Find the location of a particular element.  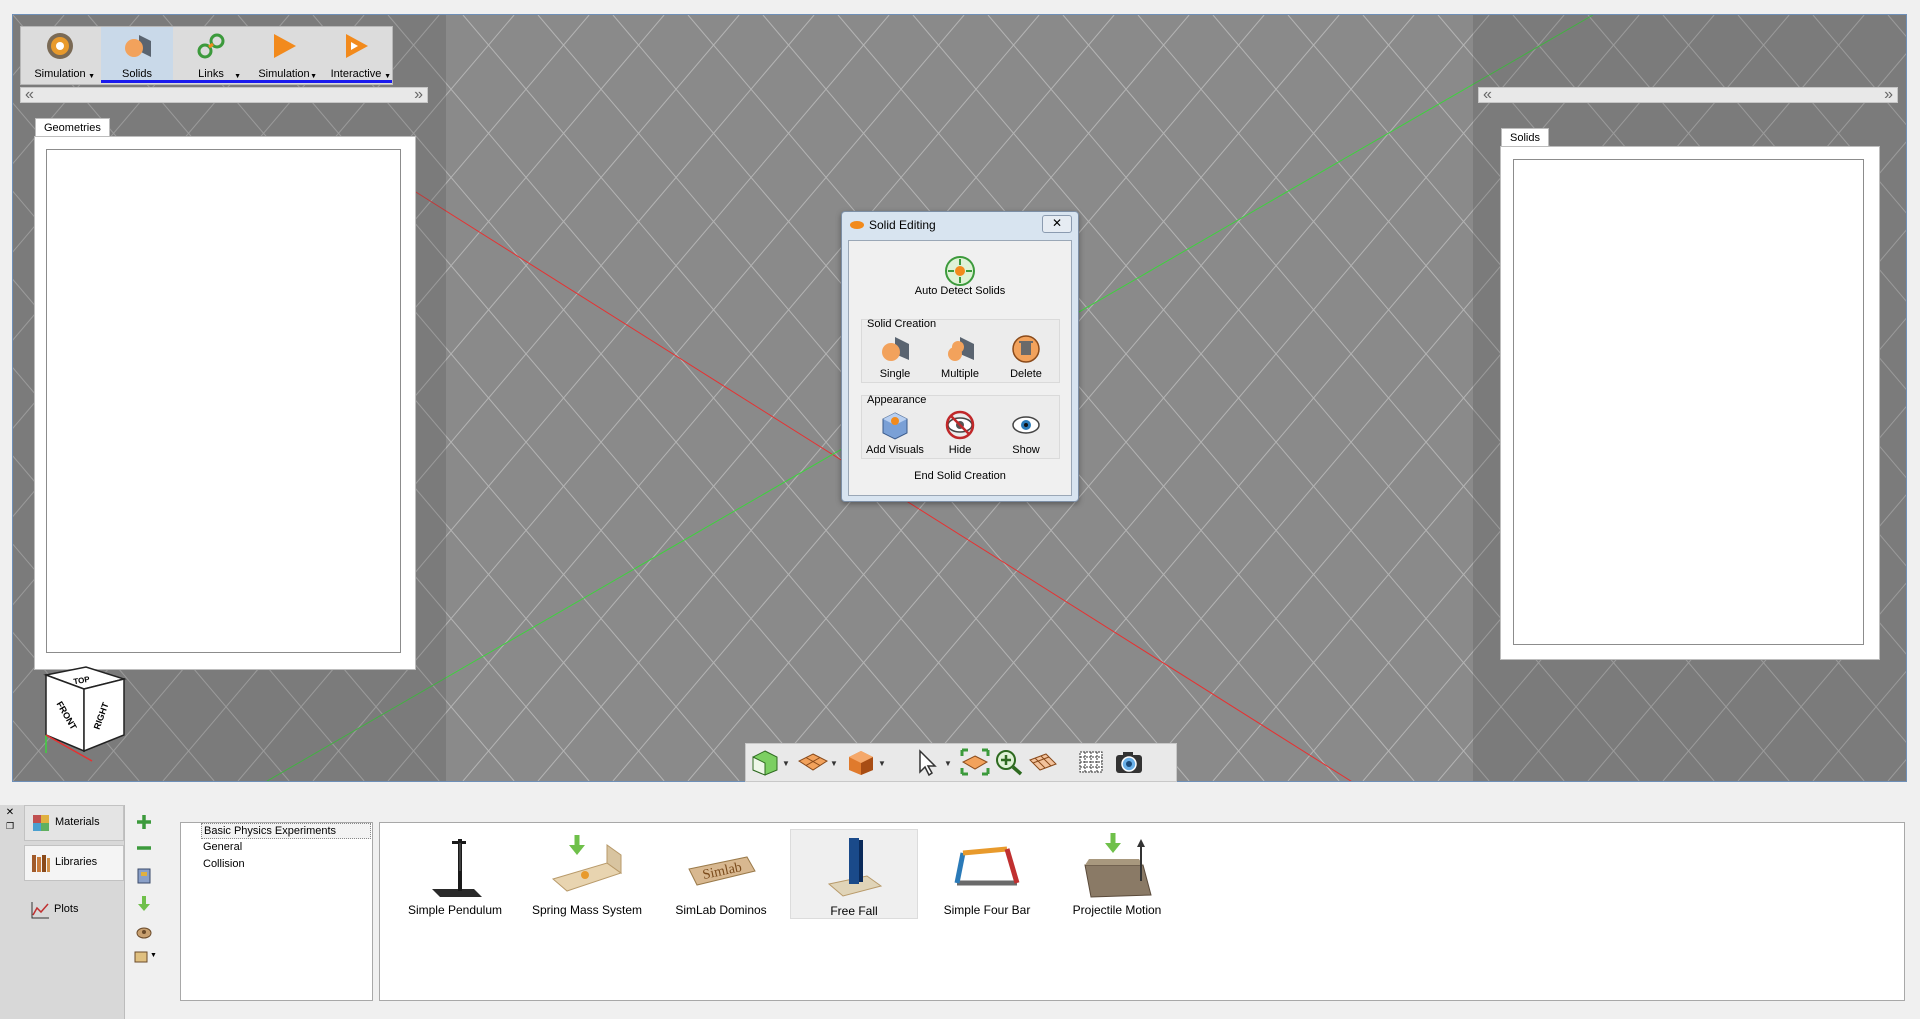

svg-text: Simlab is located at coordinates (722, 871).